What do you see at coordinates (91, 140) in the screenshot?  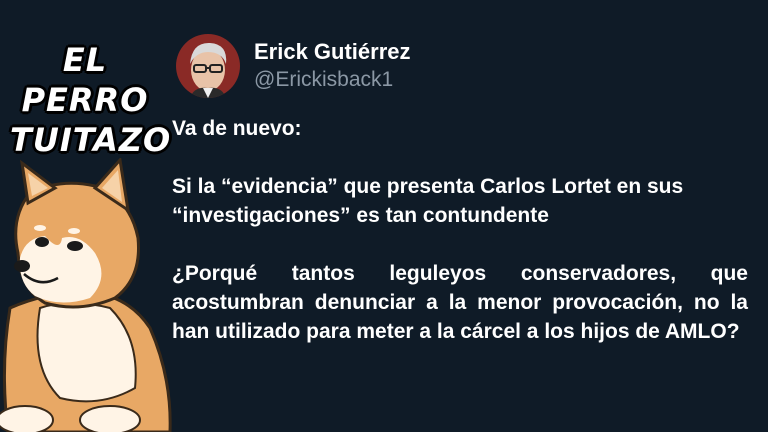 I see `brand-line-2: TUITAZO` at bounding box center [91, 140].